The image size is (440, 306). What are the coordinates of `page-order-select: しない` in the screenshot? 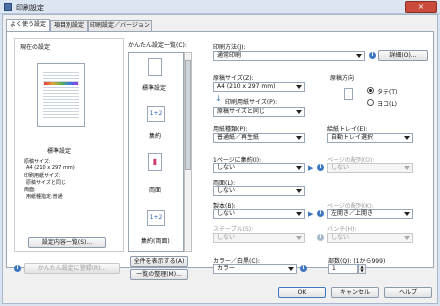 It's located at (370, 168).